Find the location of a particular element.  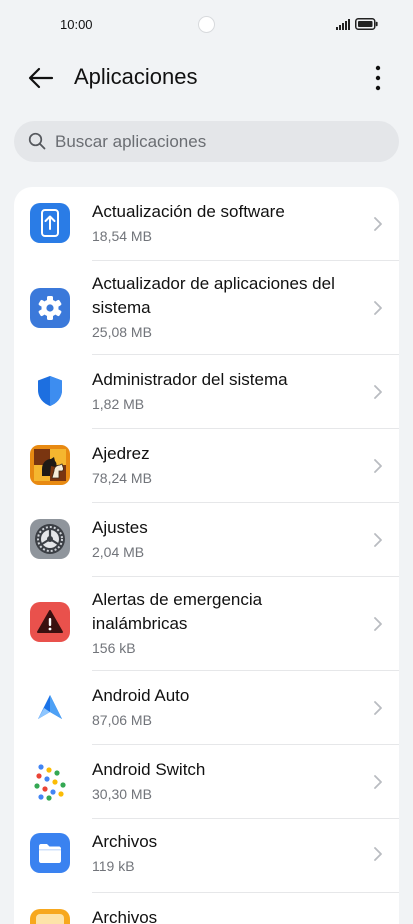

list-item: Ajedrez 78,24 MB is located at coordinates (206, 466).